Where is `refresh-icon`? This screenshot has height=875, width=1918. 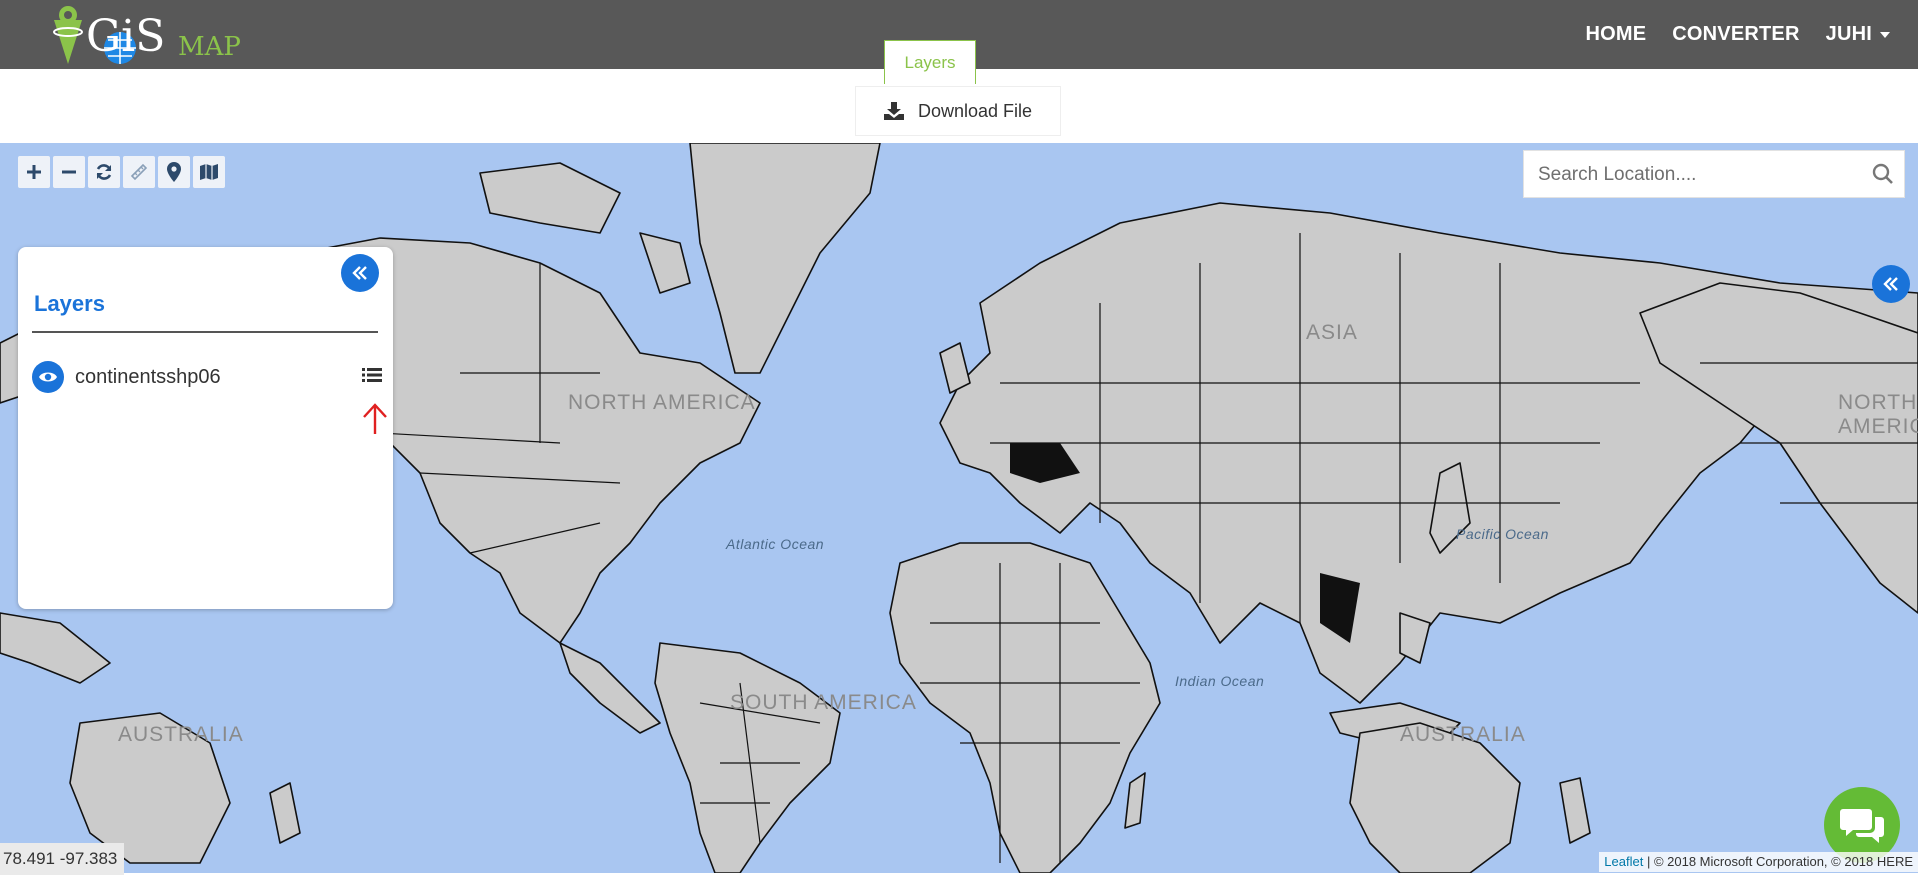
refresh-icon is located at coordinates (104, 172).